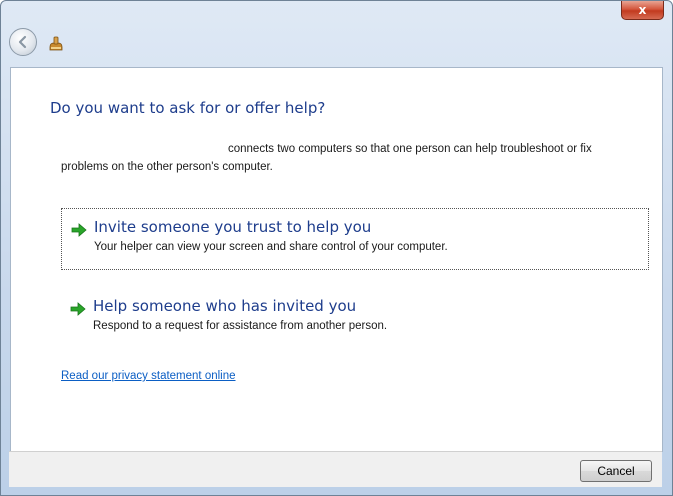 This screenshot has height=496, width=673. Describe the element at coordinates (616, 471) in the screenshot. I see `cancel-button: Cancel` at that location.